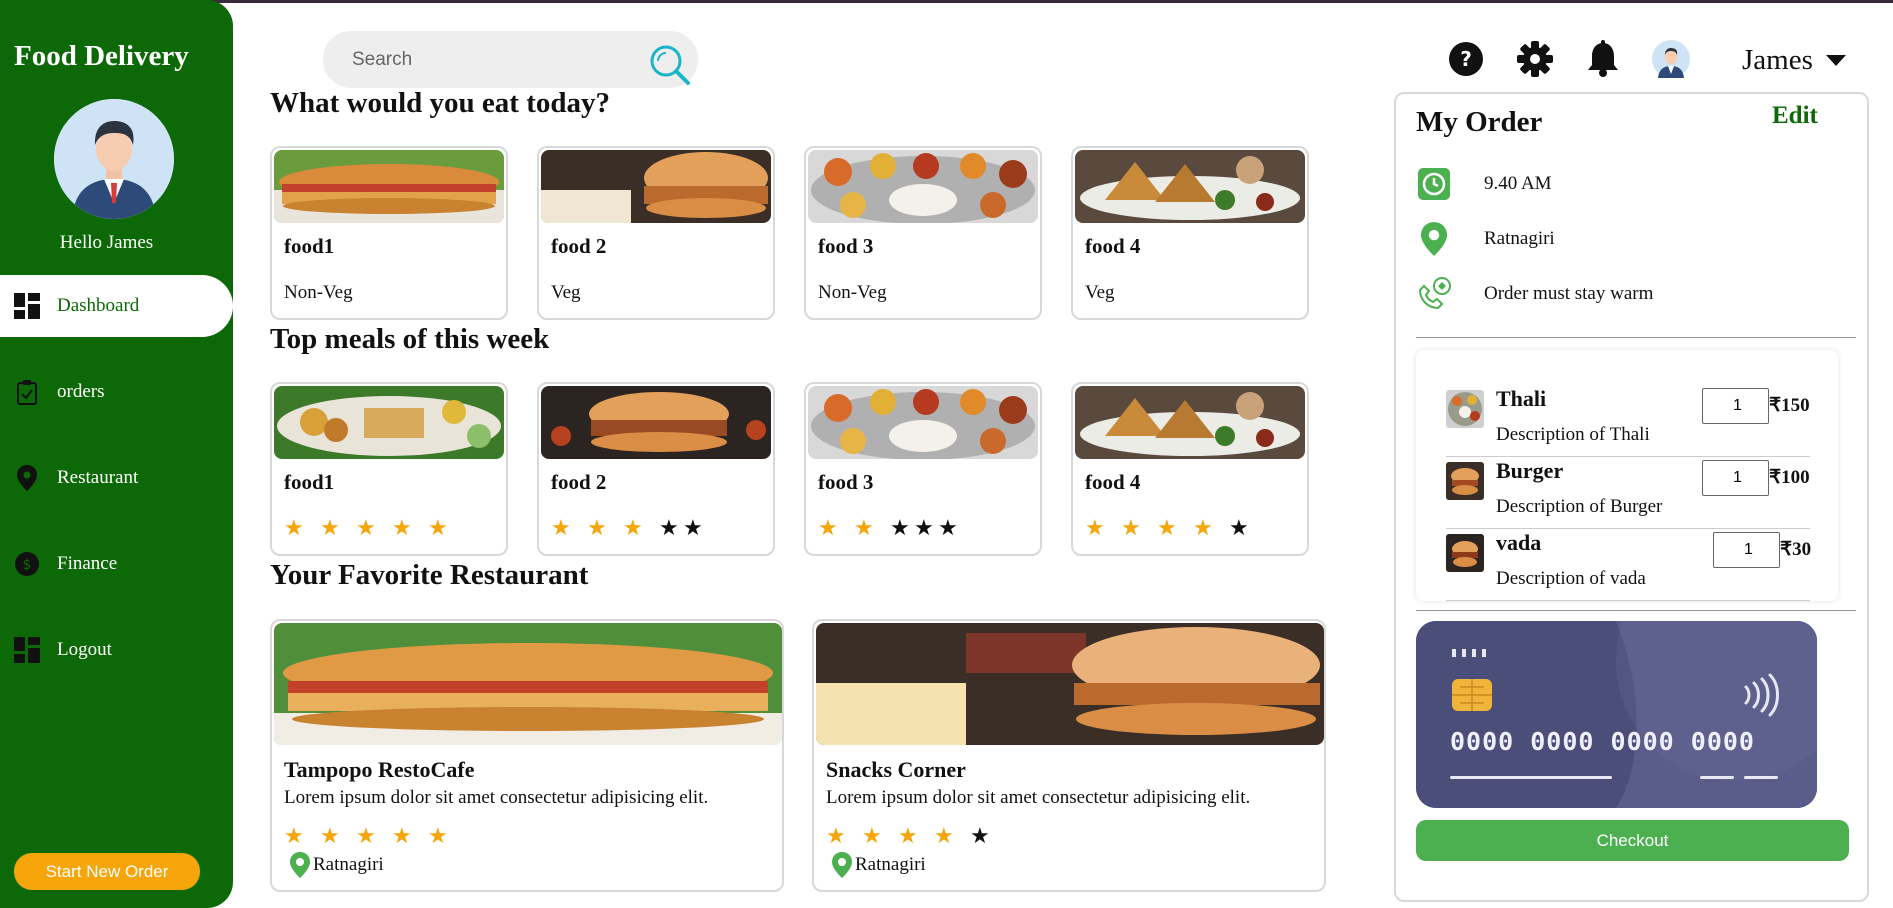 Image resolution: width=1893 pixels, height=908 pixels. I want to click on food-image-burger, so click(389, 186).